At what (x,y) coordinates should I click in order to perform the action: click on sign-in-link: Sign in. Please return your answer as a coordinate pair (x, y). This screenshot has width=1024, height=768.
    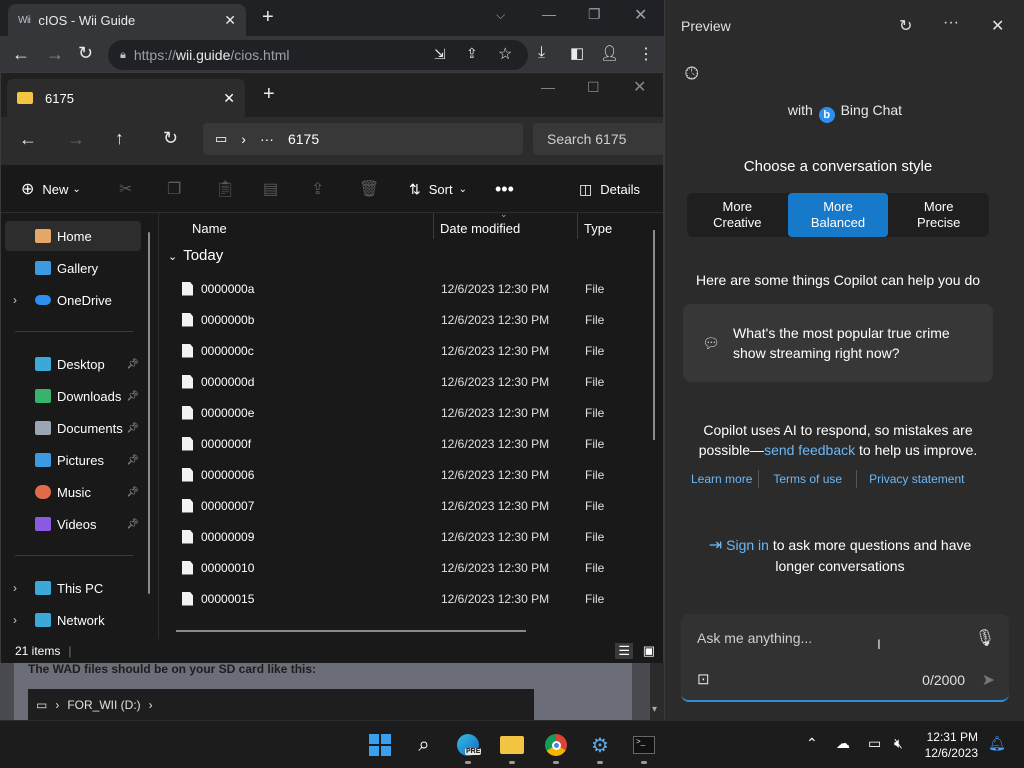
    Looking at the image, I should click on (747, 545).